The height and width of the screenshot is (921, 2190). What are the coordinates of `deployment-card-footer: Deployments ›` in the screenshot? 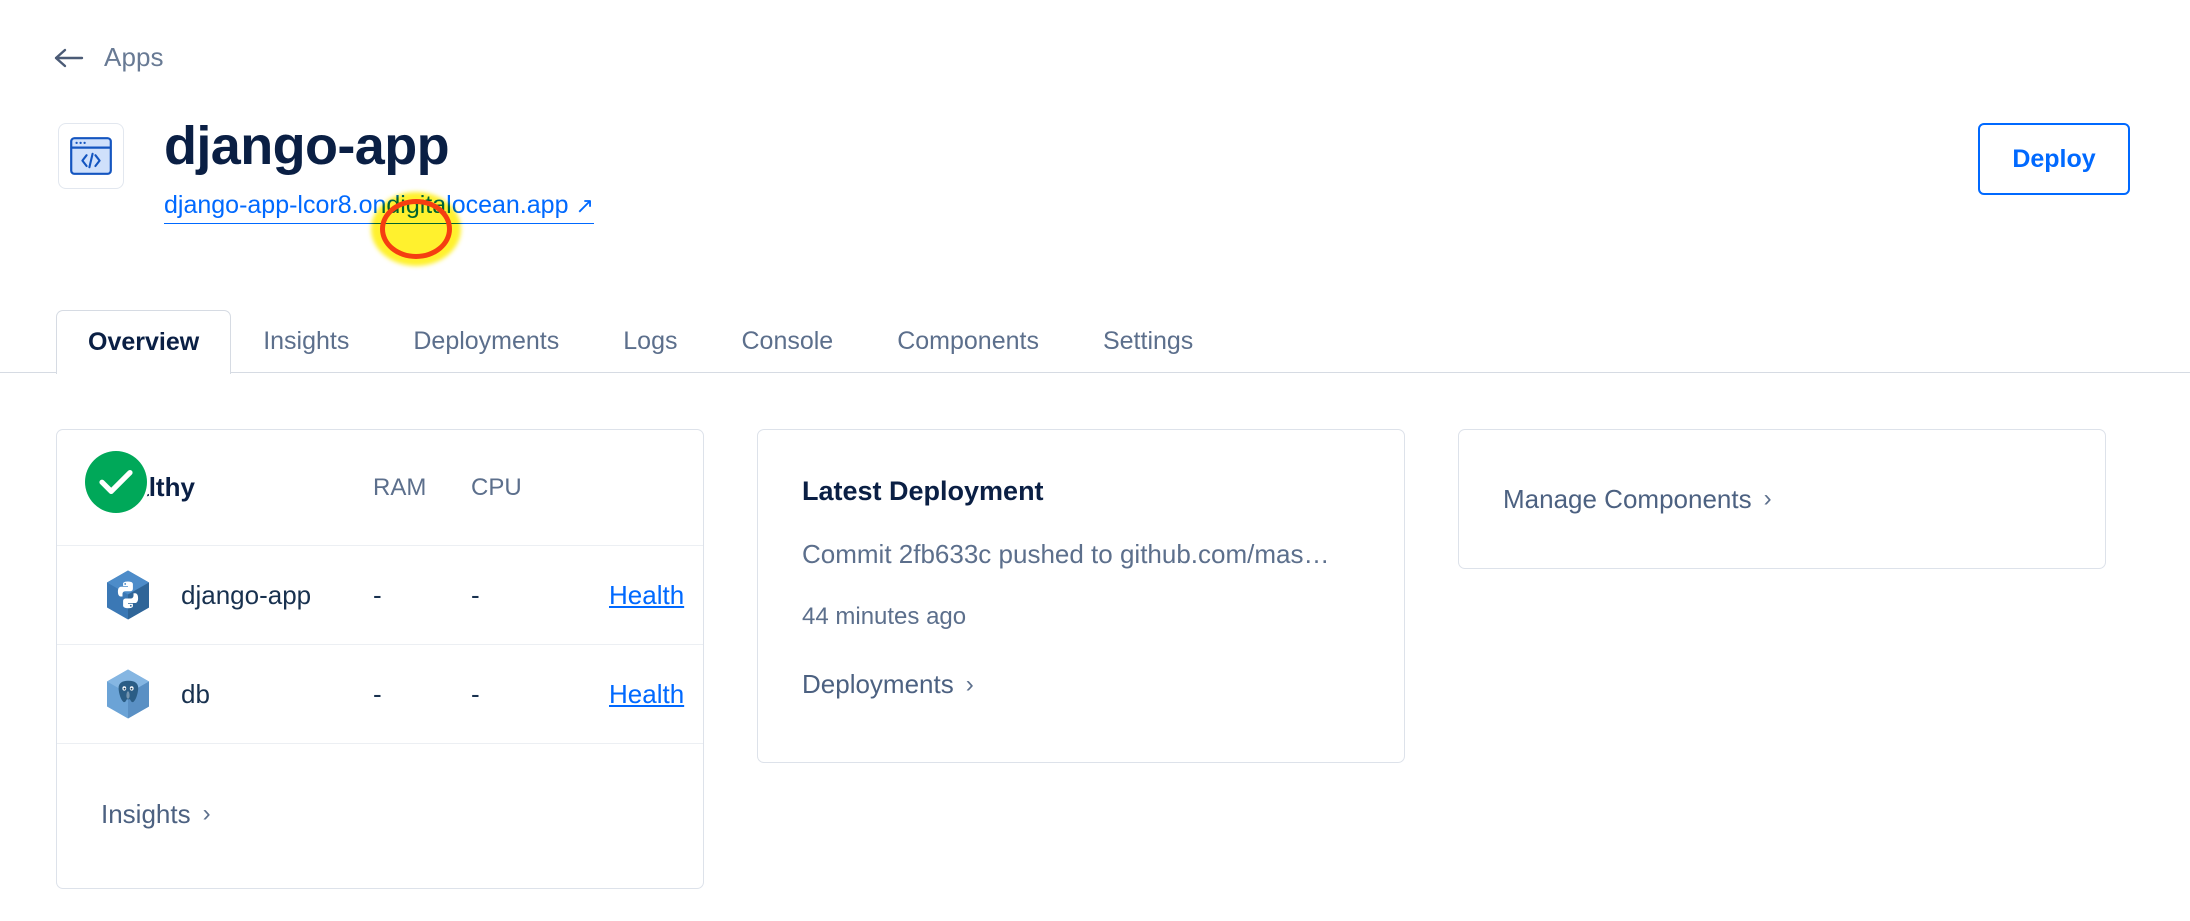 It's located at (1081, 684).